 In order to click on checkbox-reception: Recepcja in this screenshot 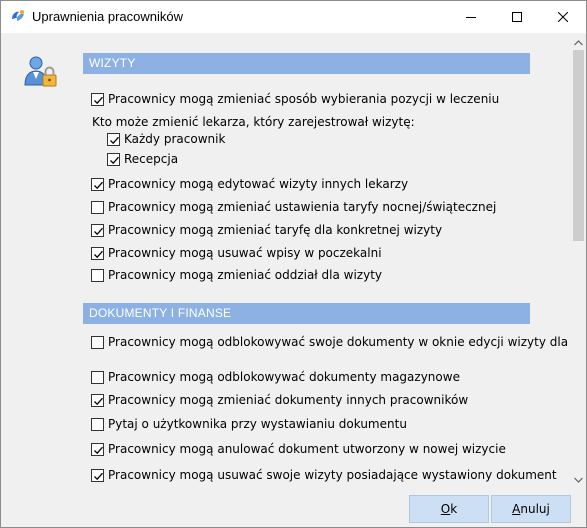, I will do `click(142, 159)`.